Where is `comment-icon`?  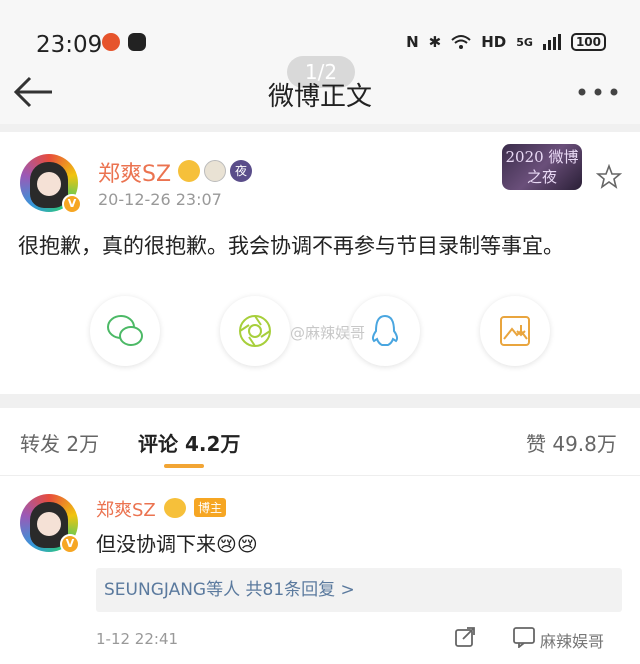
comment-icon is located at coordinates (524, 637).